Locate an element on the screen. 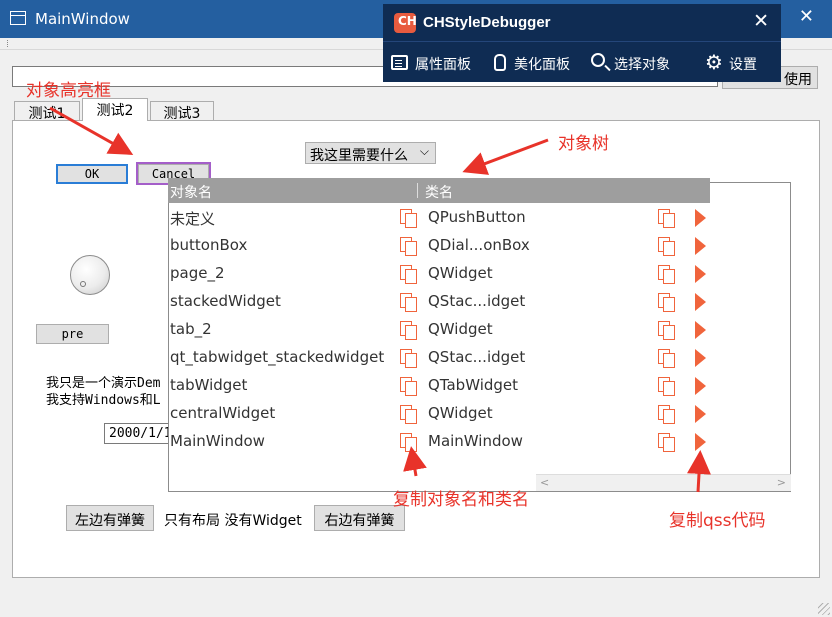 This screenshot has width=832, height=617. beautify-panel-button: 美化面板 is located at coordinates (537, 64).